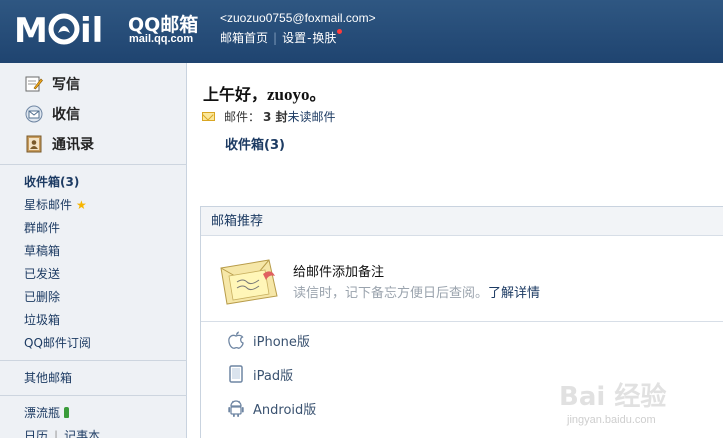 This screenshot has height=438, width=723. Describe the element at coordinates (93, 320) in the screenshot. I see `folder-trash: 垃圾箱` at that location.